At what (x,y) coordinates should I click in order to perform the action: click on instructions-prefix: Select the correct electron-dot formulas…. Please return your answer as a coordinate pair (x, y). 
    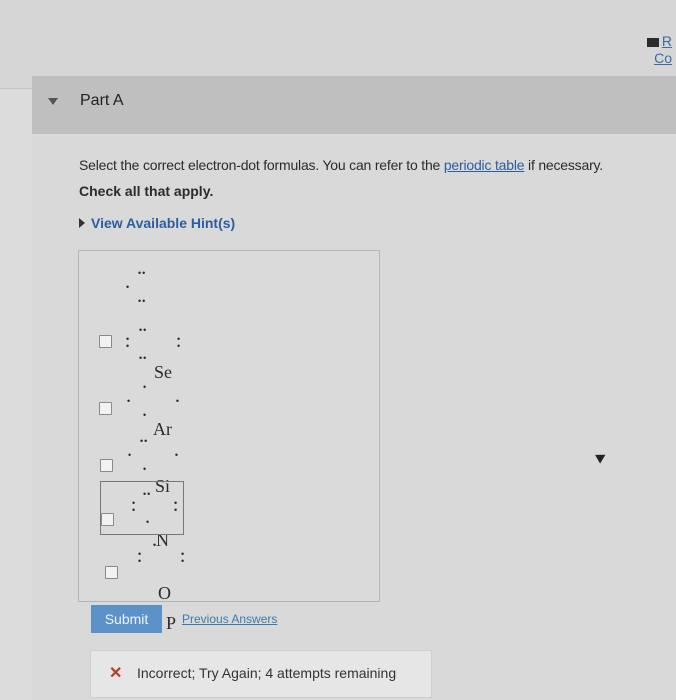
    Looking at the image, I should click on (260, 165).